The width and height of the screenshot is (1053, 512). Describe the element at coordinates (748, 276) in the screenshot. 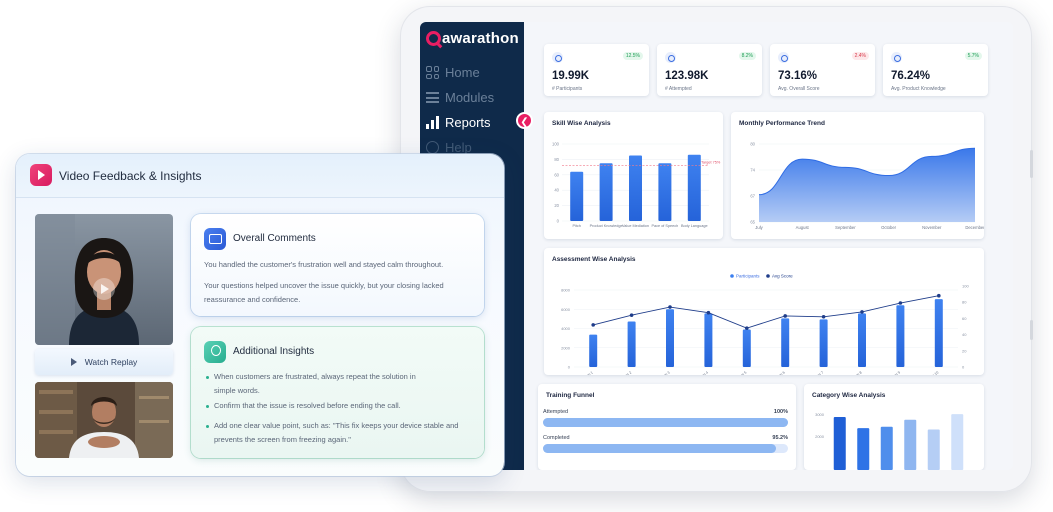

I see `legend-label: Participants` at that location.